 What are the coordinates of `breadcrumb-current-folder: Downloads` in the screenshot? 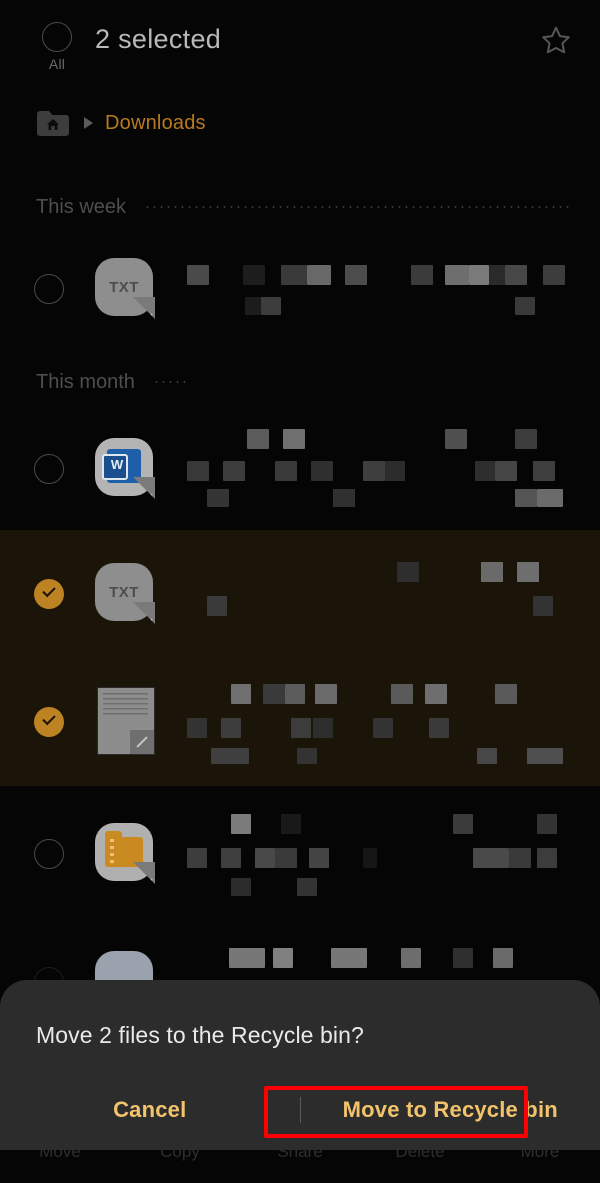 It's located at (155, 123).